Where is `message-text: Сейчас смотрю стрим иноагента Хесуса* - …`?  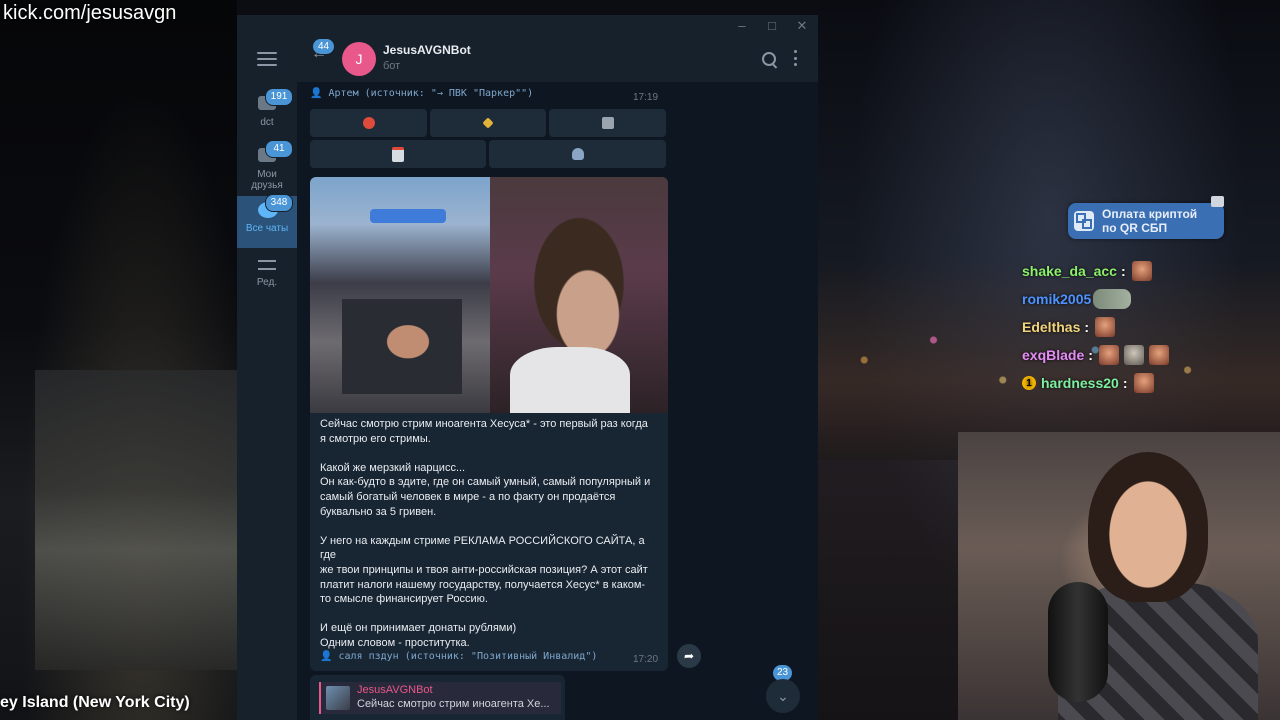 message-text: Сейчас смотрю стрим иноагента Хесуса* - … is located at coordinates (490, 541).